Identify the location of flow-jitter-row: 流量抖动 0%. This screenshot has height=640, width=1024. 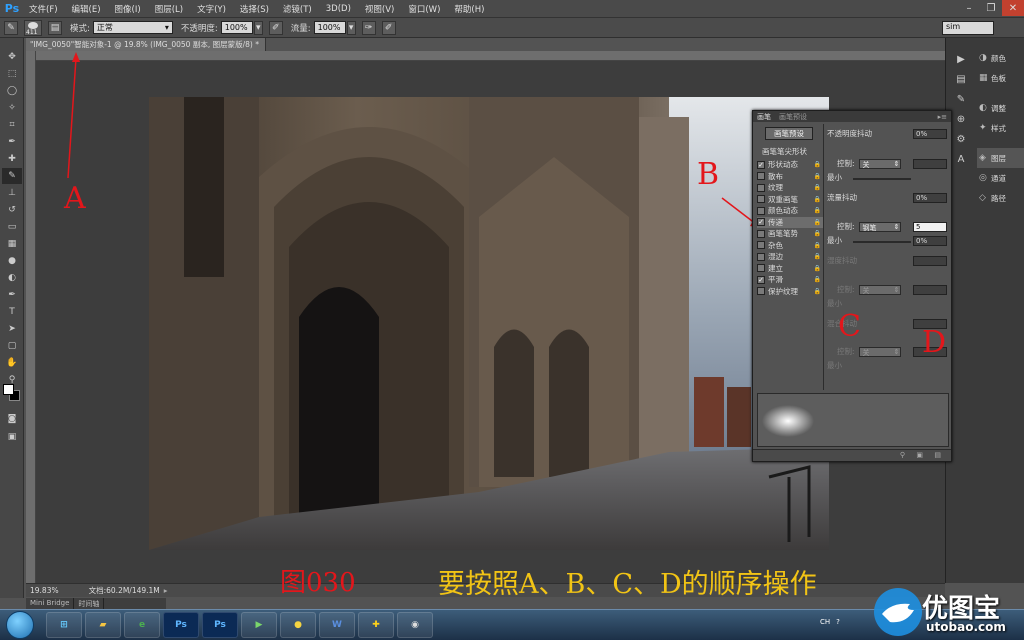
(888, 197).